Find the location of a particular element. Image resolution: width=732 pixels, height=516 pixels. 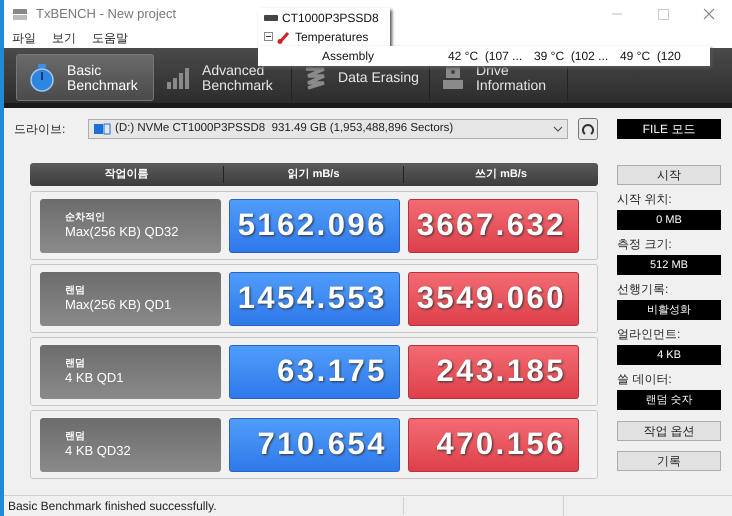

refresh-button is located at coordinates (588, 129).